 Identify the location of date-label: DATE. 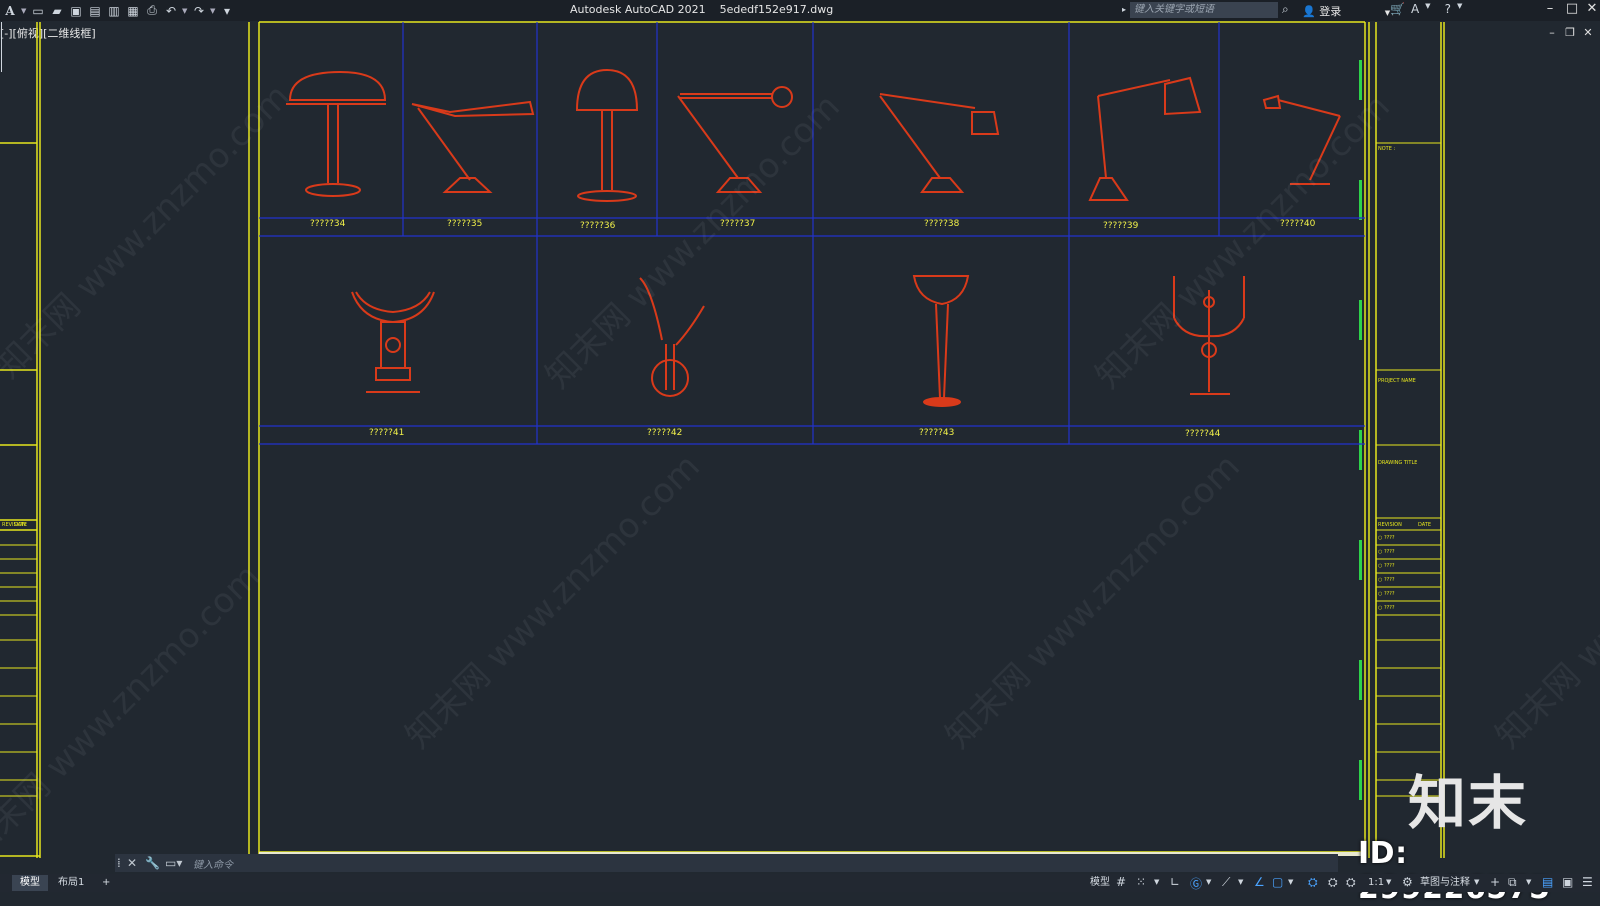
(1425, 525).